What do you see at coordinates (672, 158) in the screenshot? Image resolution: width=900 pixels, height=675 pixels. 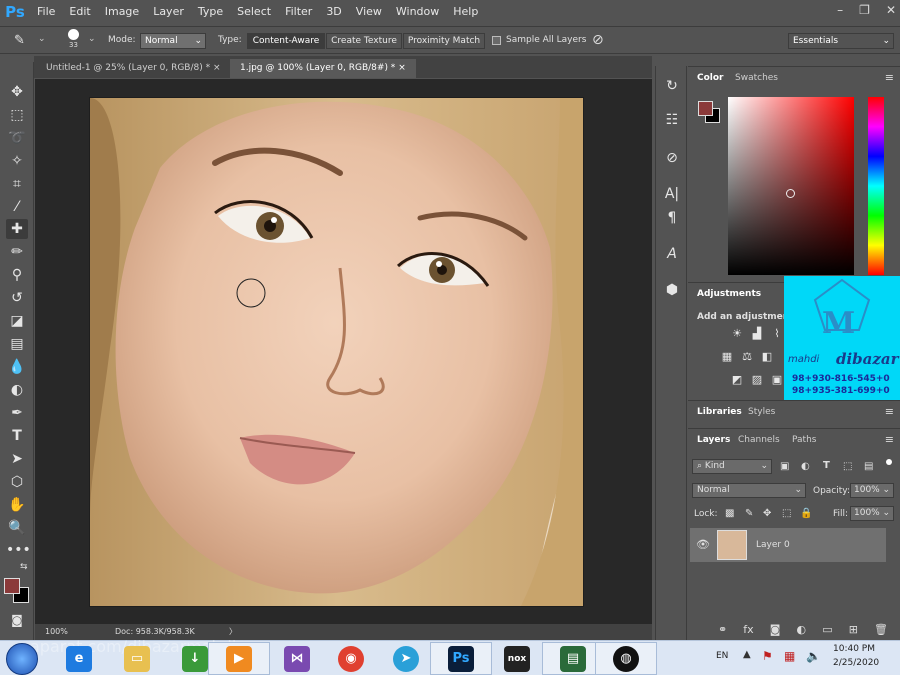 I see `brush-presets-icon: ⊘` at bounding box center [672, 158].